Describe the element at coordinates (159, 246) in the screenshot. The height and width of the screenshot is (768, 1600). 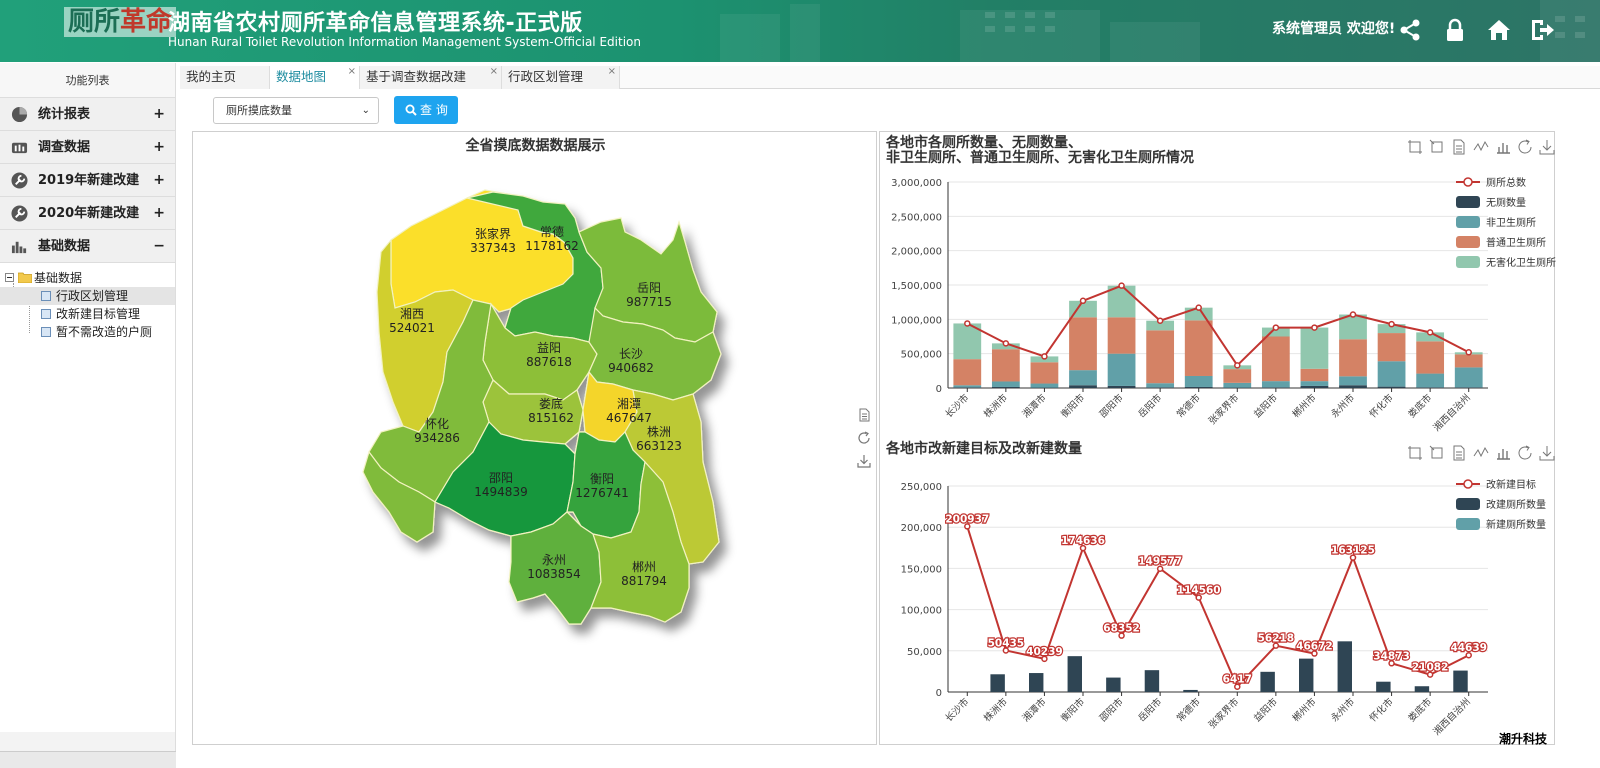
I see `collapse-icon: −` at that location.